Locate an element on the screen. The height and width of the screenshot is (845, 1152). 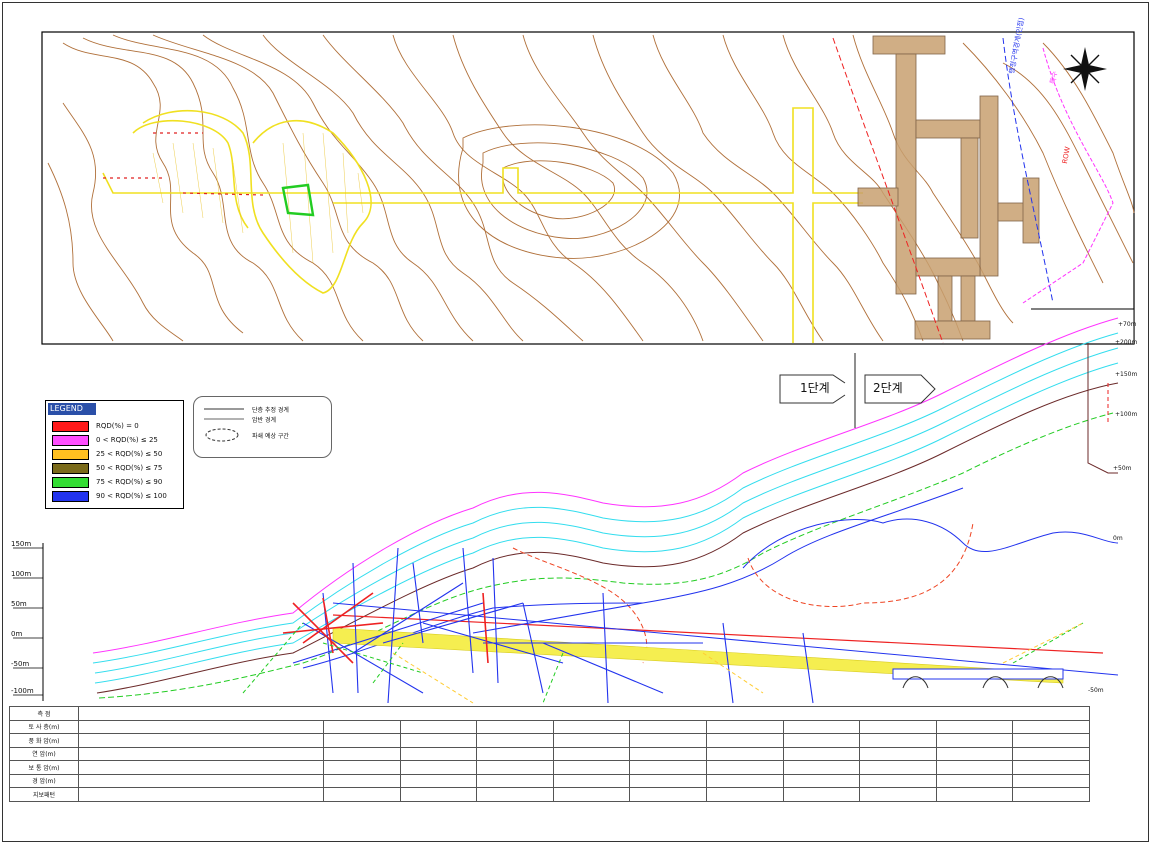
table-header: 측 점 is located at coordinates (44, 713).